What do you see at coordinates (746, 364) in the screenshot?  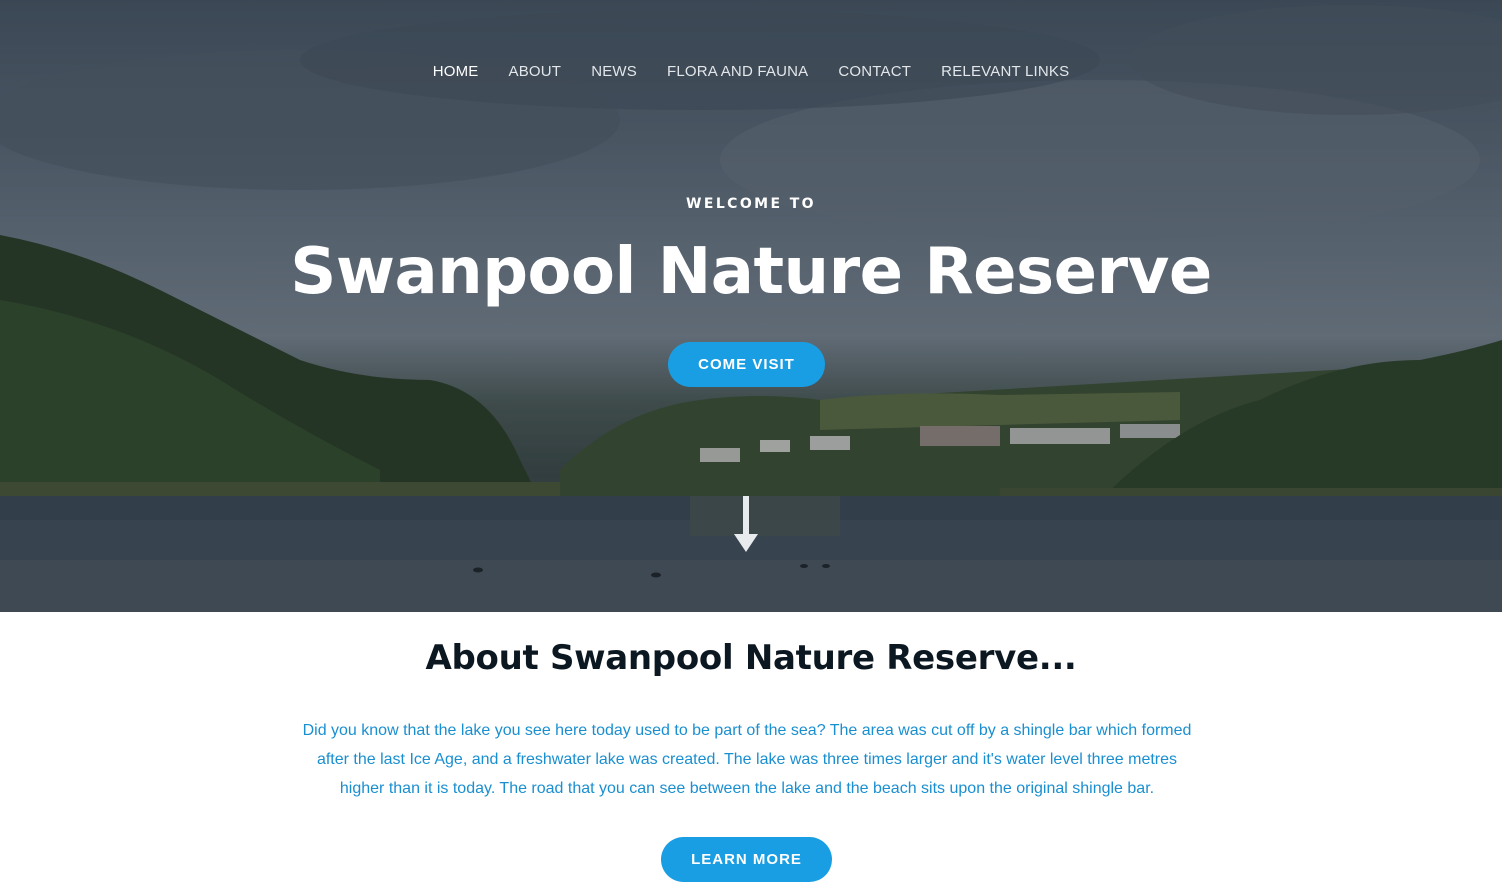 I see `come-visit-button: COME VISIT` at bounding box center [746, 364].